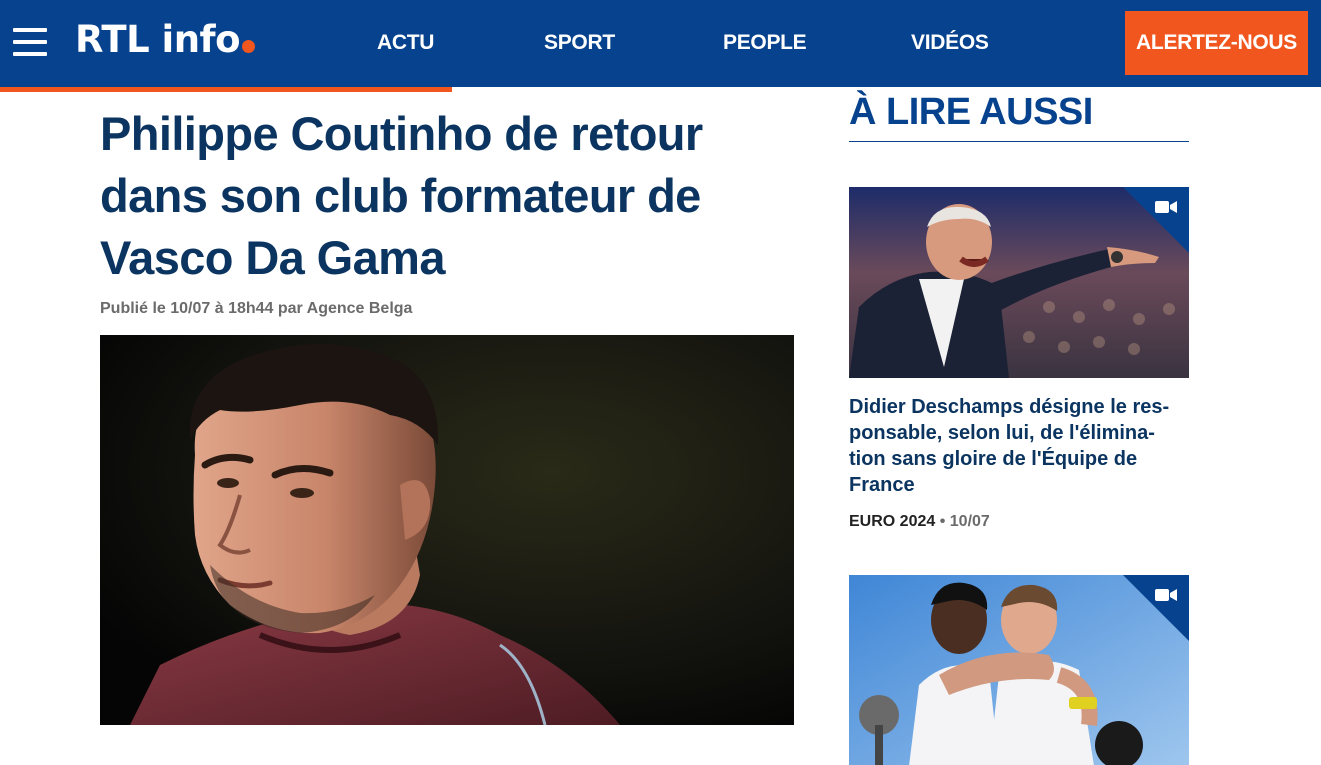 This screenshot has width=1321, height=765. What do you see at coordinates (969, 521) in the screenshot?
I see `article-date: 10/07` at bounding box center [969, 521].